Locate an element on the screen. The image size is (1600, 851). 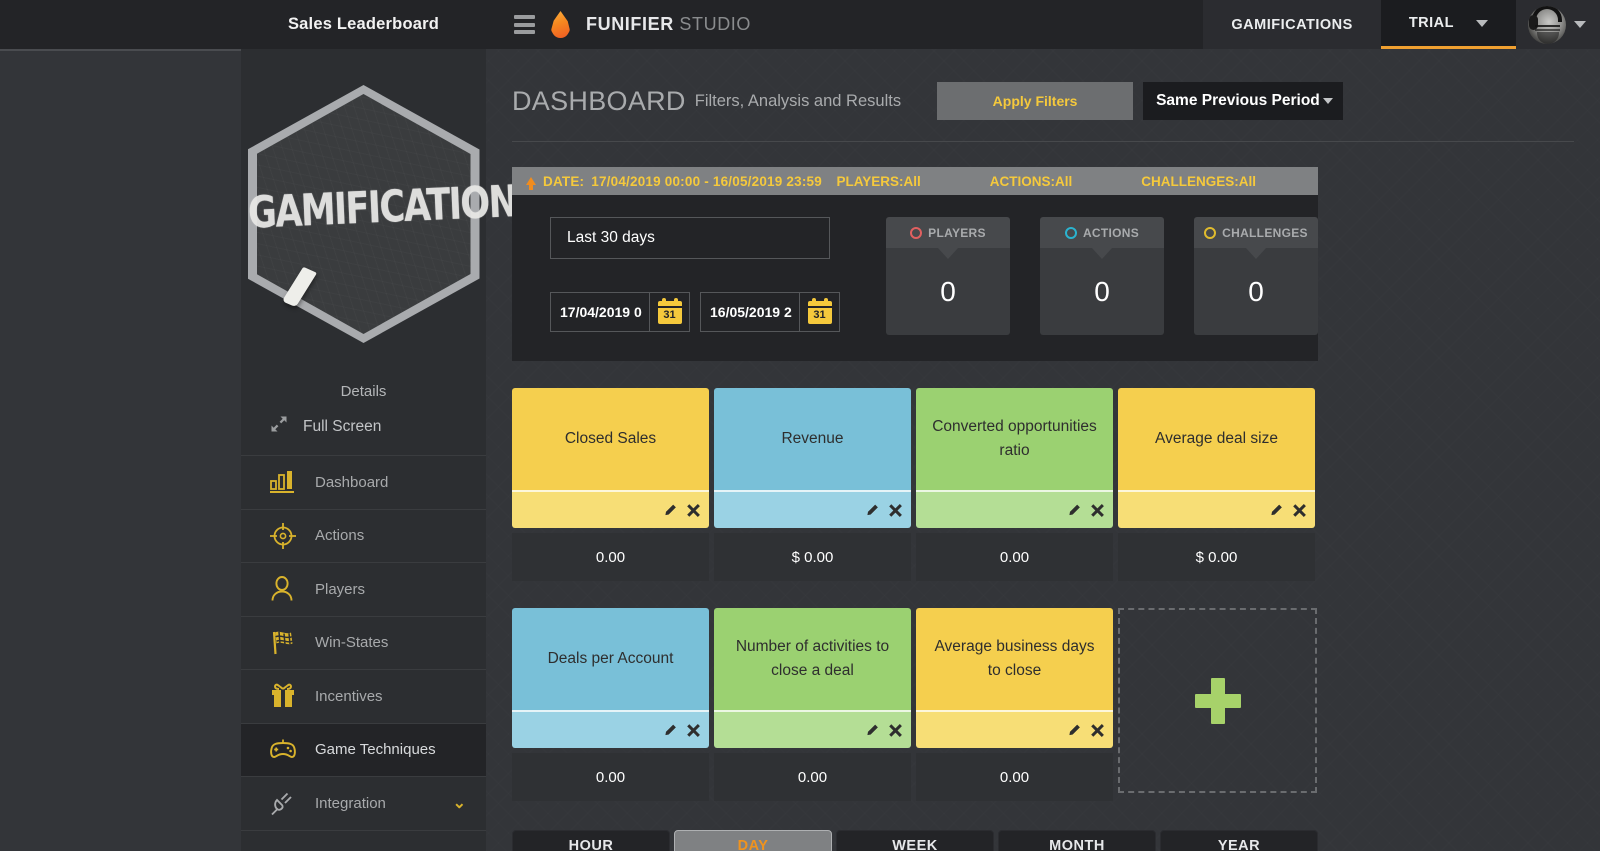
filter-counters: PLAYERS 0 ACTIONS 0 CHALLENGES 0 is located at coordinates (1090, 276).